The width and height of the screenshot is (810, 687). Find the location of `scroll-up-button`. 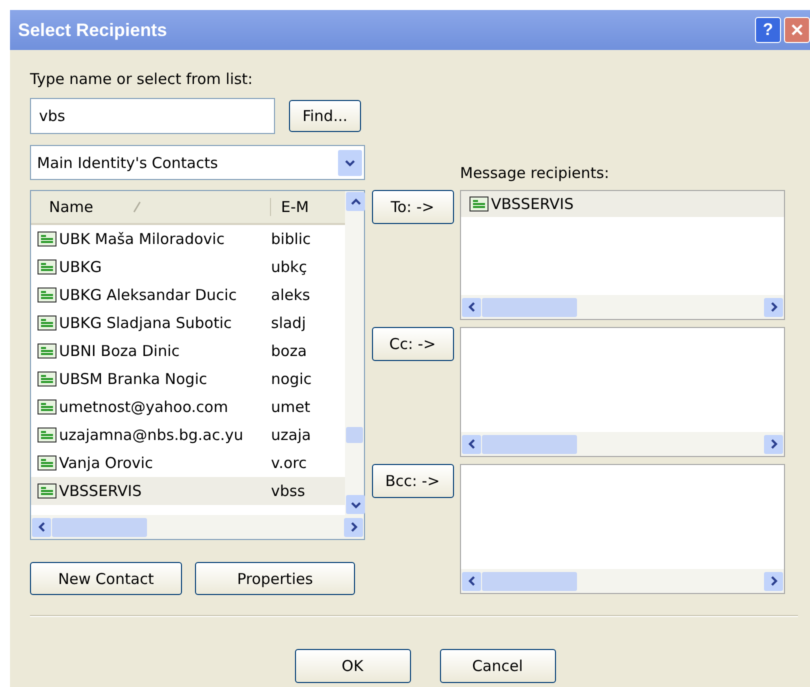

scroll-up-button is located at coordinates (355, 201).